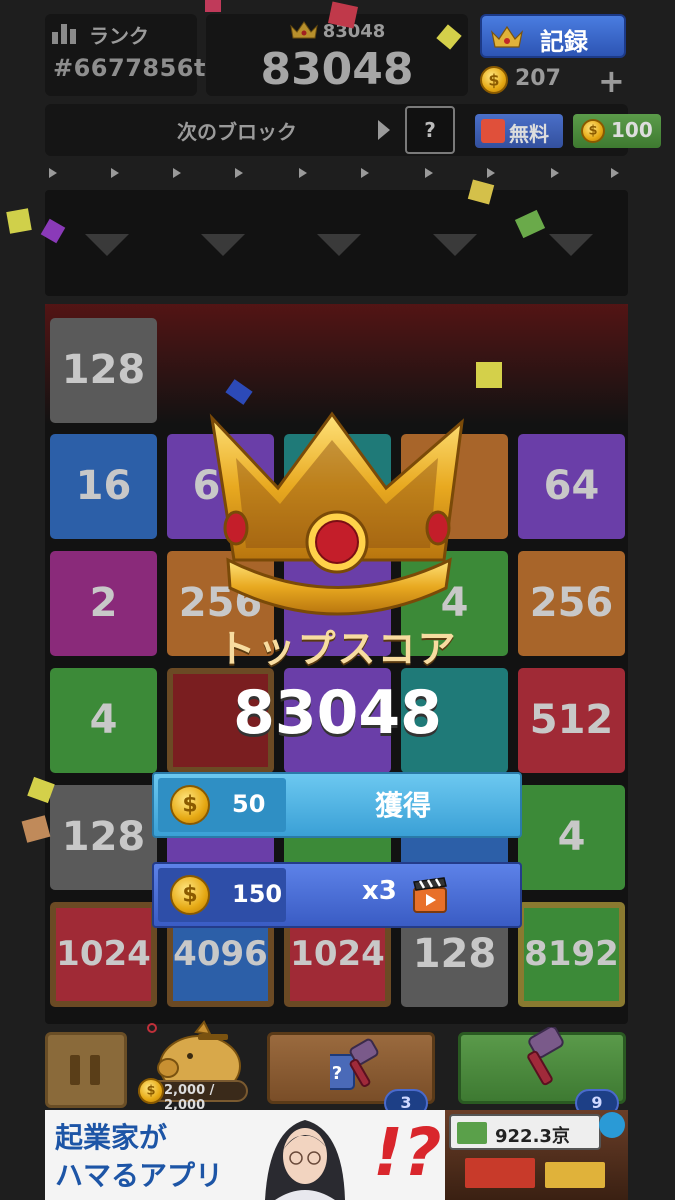 The width and height of the screenshot is (675, 1200). I want to click on rank-chart-icon, so click(64, 34).